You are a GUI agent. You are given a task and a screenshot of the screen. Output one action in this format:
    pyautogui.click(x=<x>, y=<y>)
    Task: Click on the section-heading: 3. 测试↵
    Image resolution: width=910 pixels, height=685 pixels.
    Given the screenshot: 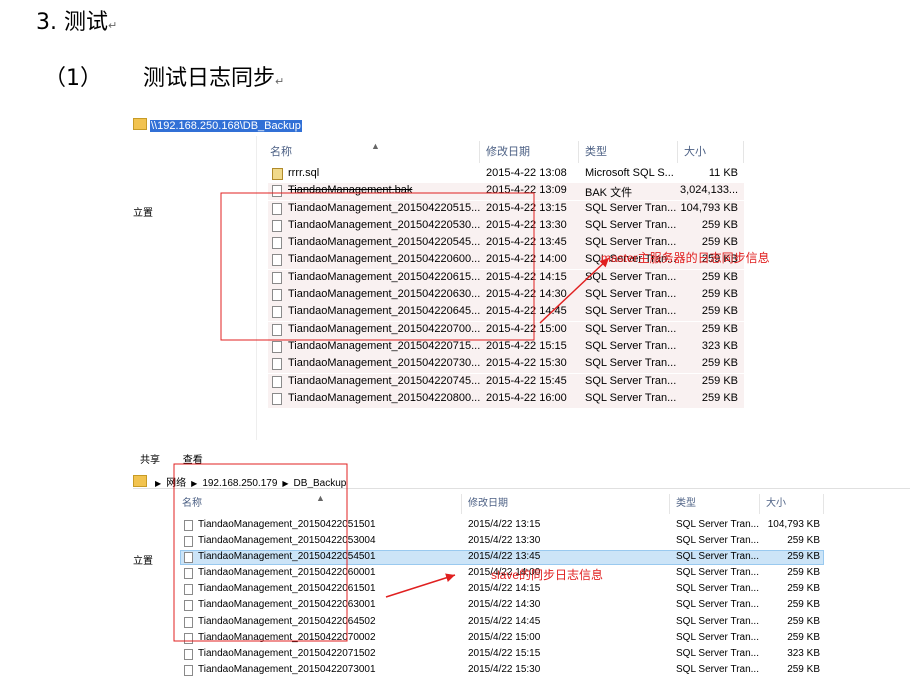 What is the action you would take?
    pyautogui.click(x=76, y=20)
    